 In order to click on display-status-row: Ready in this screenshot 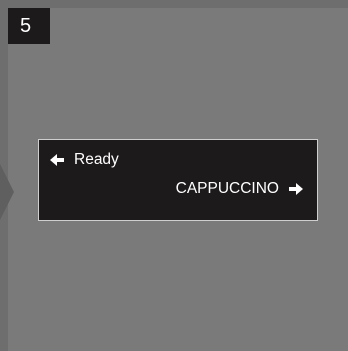, I will do `click(84, 160)`.